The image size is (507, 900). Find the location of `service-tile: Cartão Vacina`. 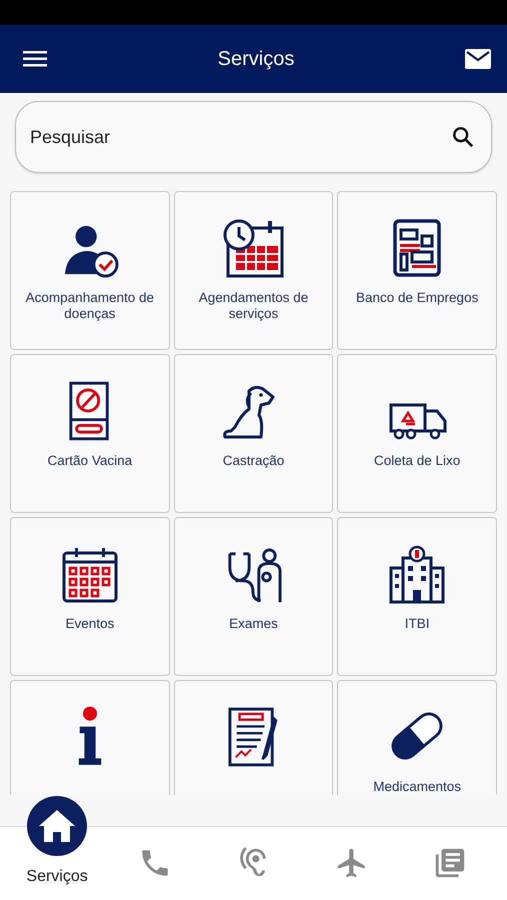

service-tile: Cartão Vacina is located at coordinates (90, 433).